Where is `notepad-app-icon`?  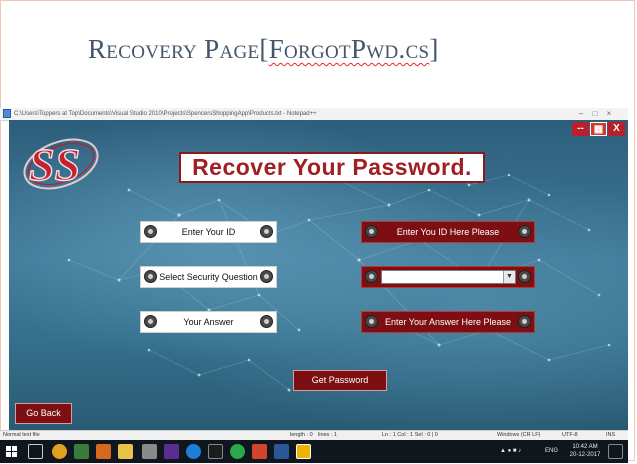 notepad-app-icon is located at coordinates (7, 113).